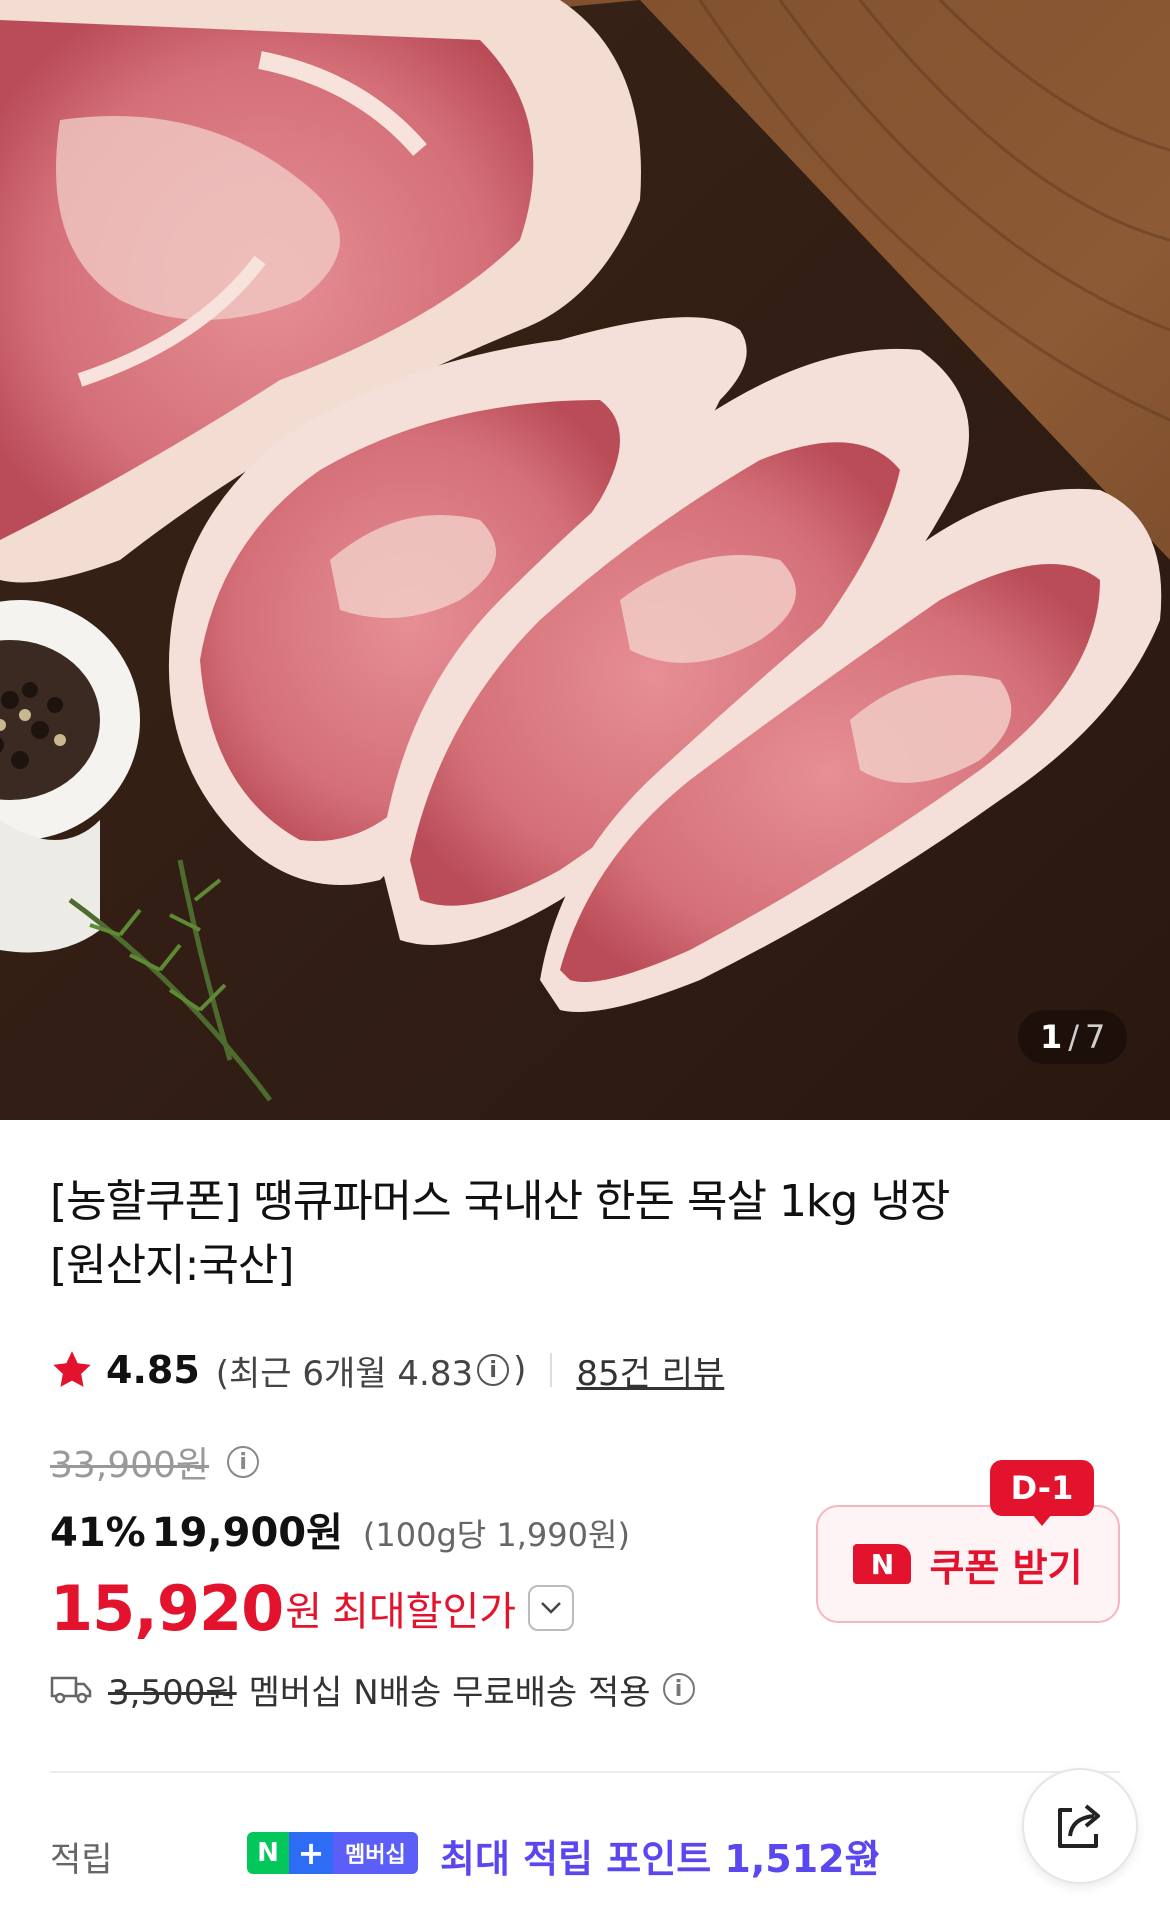 Image resolution: width=1170 pixels, height=1913 pixels. I want to click on review-link: 85건 리뷰, so click(650, 1370).